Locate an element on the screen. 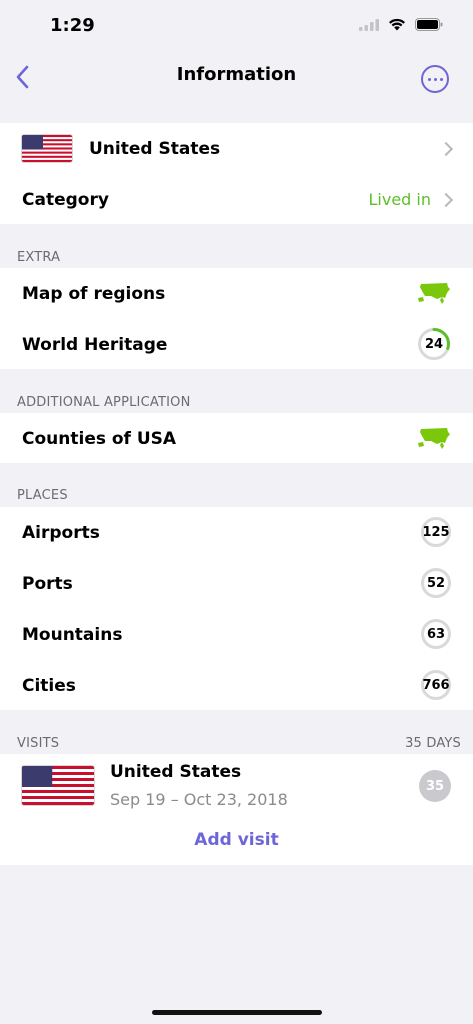 Image resolution: width=473 pixels, height=1024 pixels. visit-dates: Sep 19 – Oct 23, 2018 is located at coordinates (199, 799).